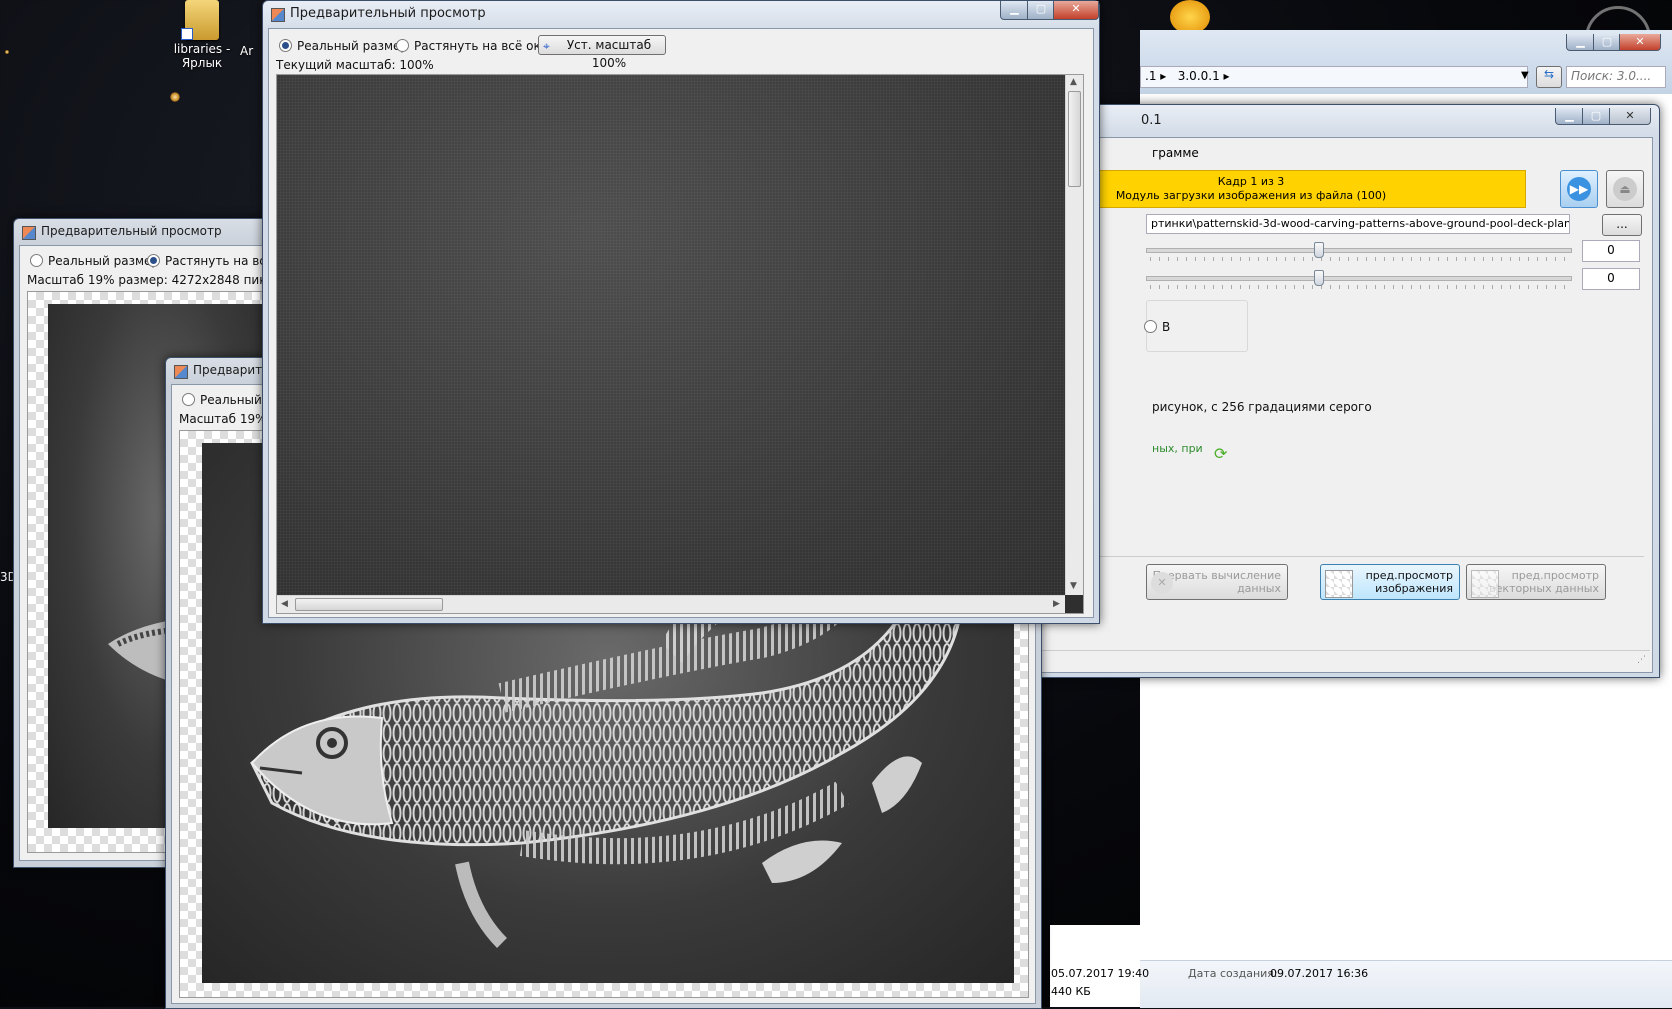 This screenshot has height=1009, width=1672. Describe the element at coordinates (1233, 973) in the screenshot. I see `created-label: Дата создания:` at that location.